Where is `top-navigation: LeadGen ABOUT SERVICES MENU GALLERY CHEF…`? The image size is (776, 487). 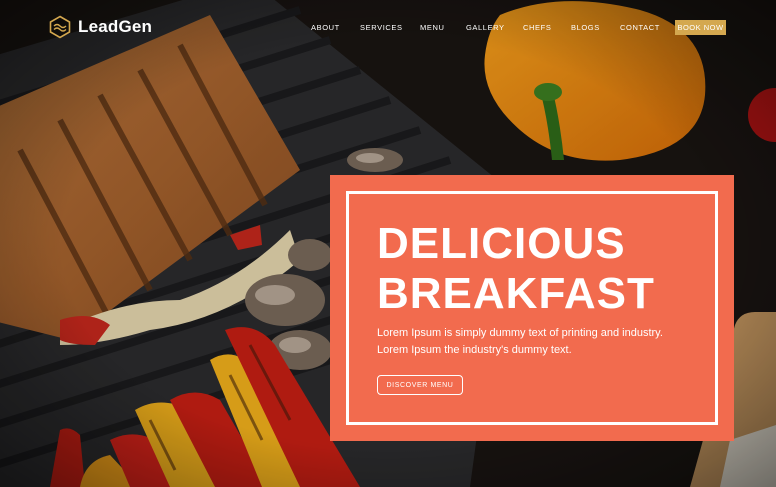
top-navigation: LeadGen ABOUT SERVICES MENU GALLERY CHEF… is located at coordinates (388, 28).